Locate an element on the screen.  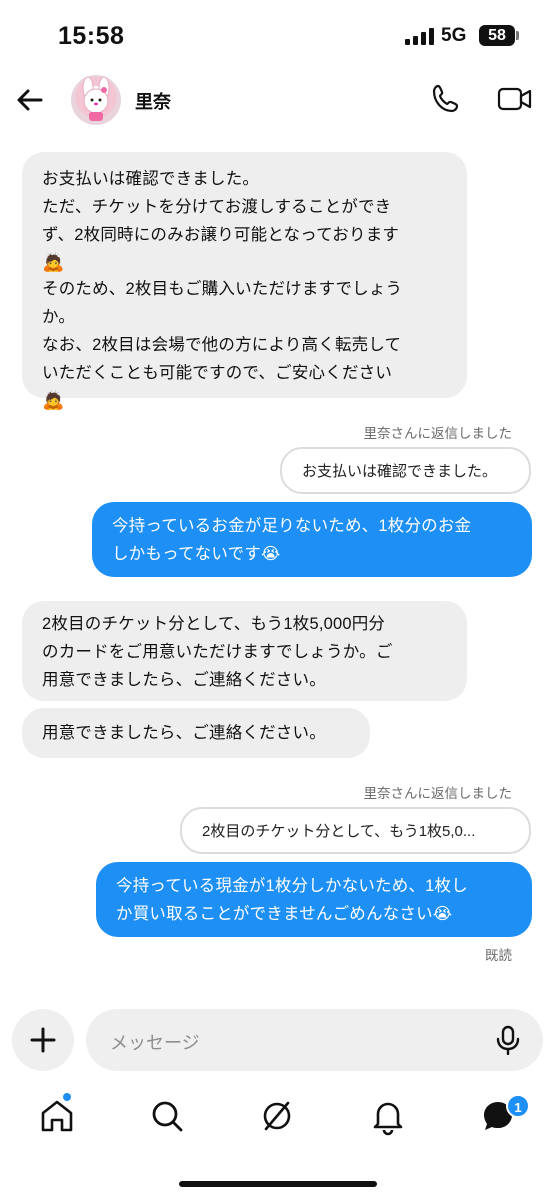
avatar is located at coordinates (96, 100).